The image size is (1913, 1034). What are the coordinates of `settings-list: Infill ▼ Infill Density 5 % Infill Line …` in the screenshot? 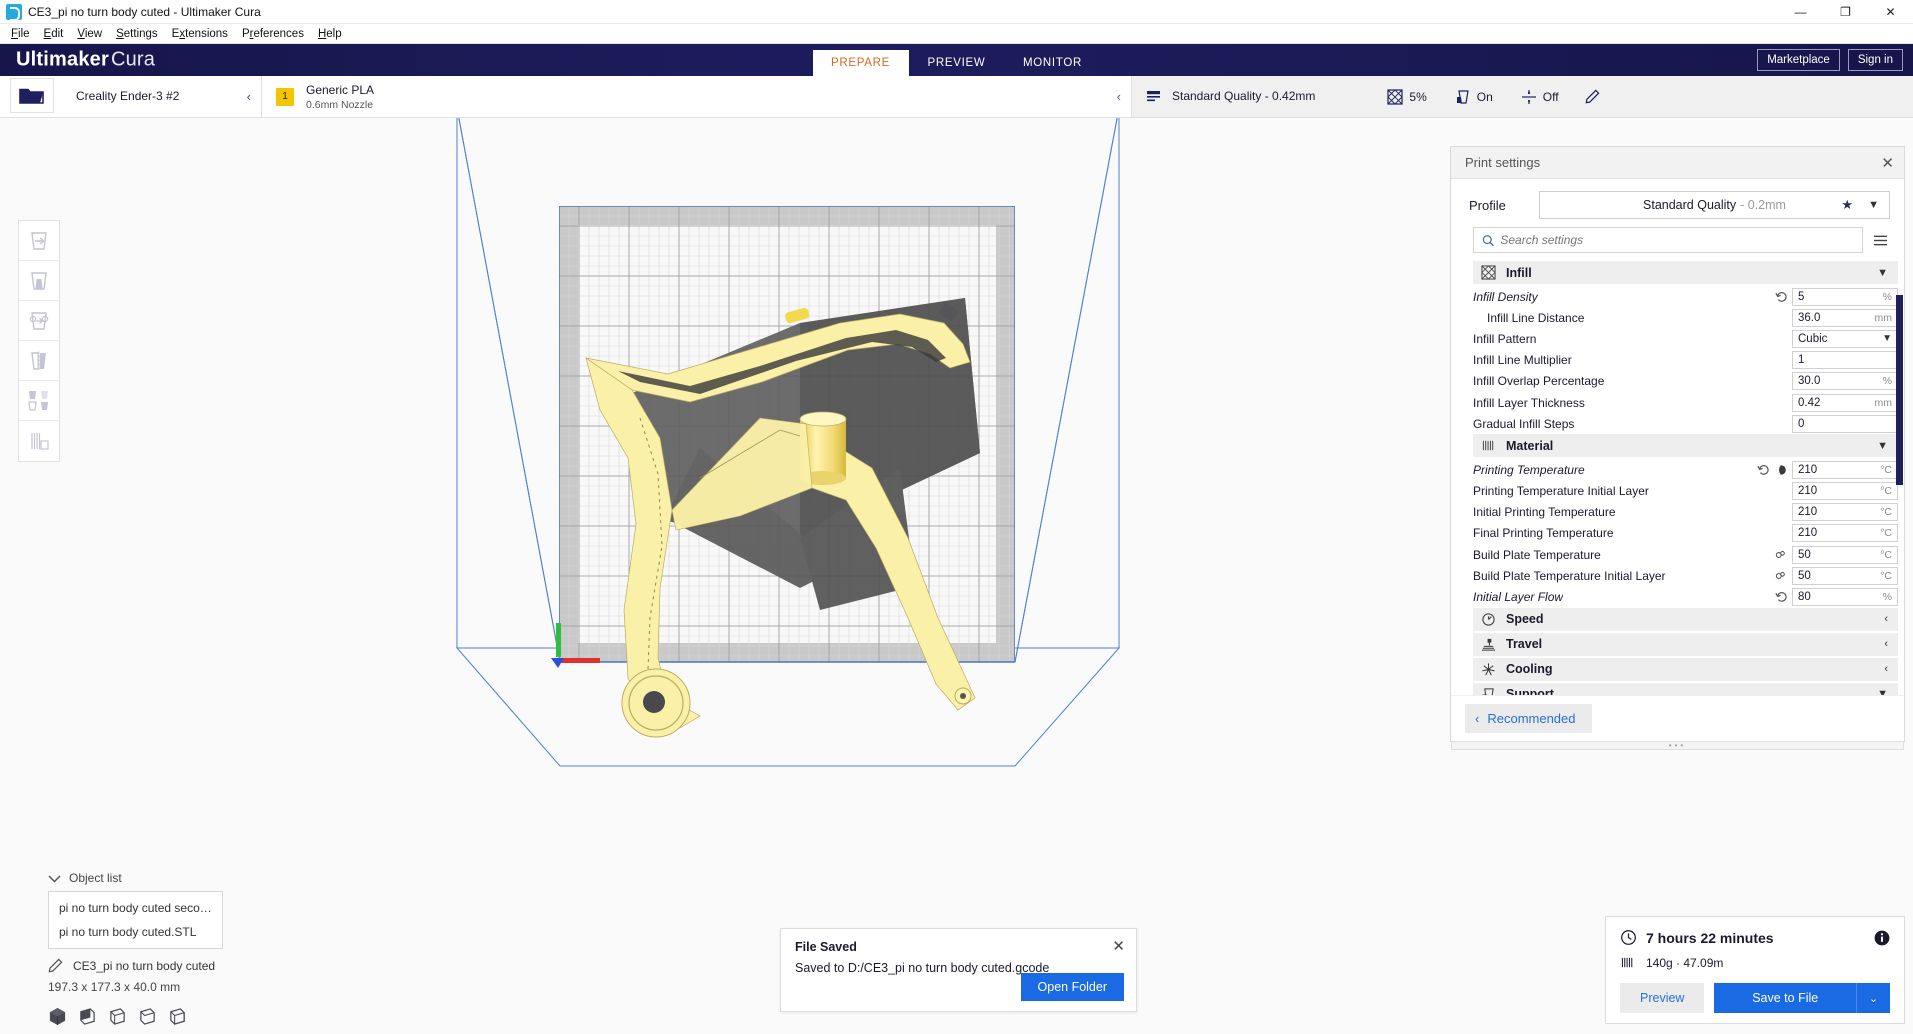 It's located at (1677, 478).